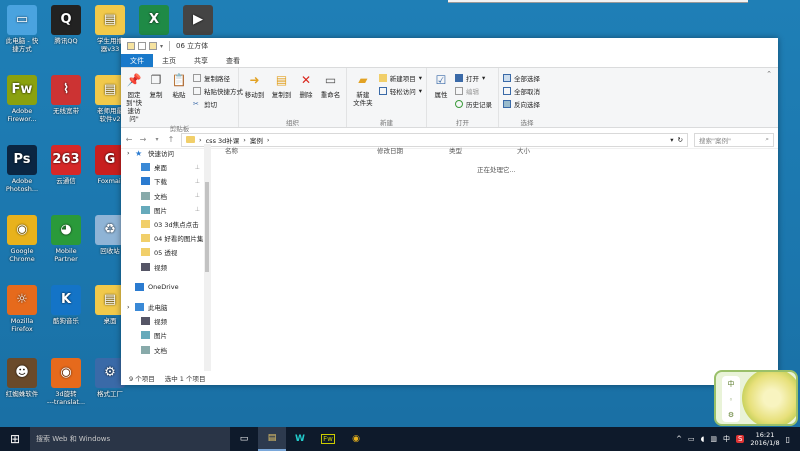  I want to click on desktop-icon: ▭ 此电脑 - 快 捷方式, so click(22, 29).